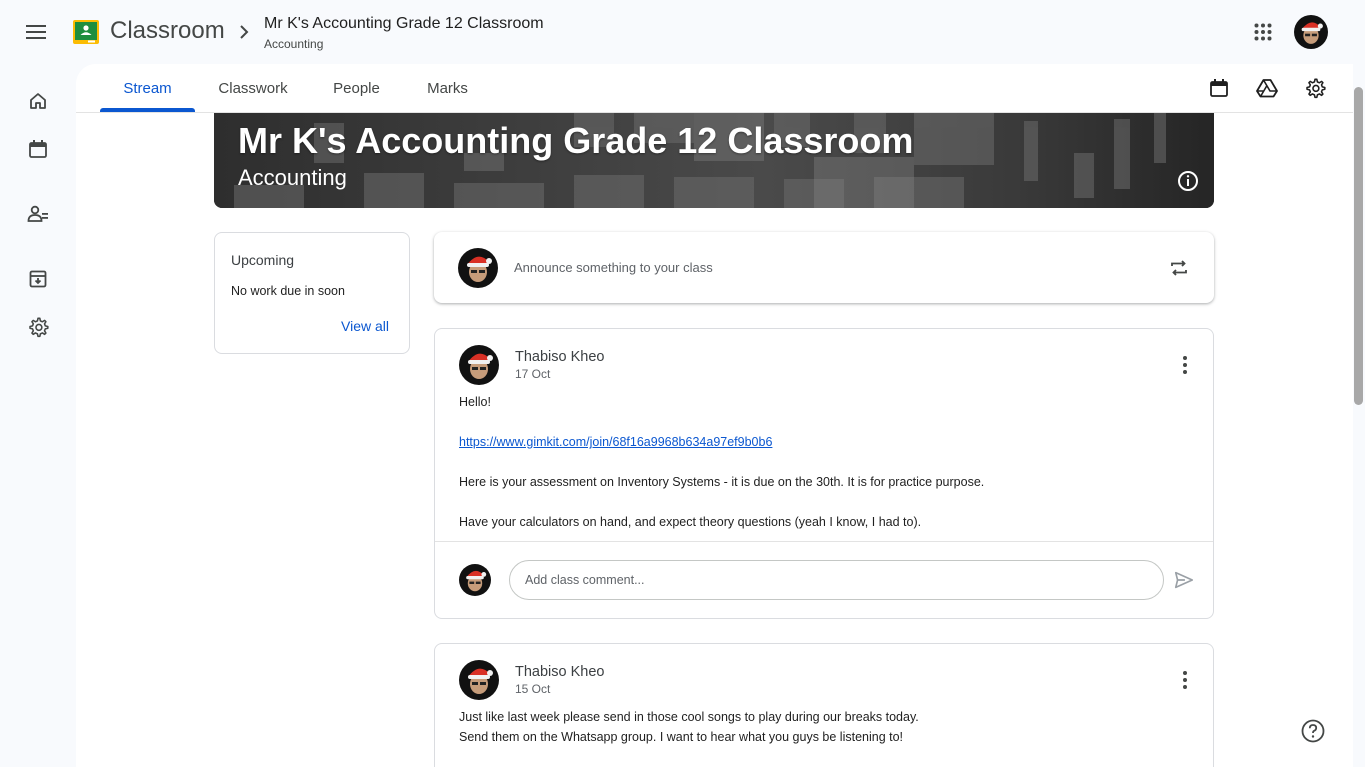  I want to click on nav-calendar-button, so click(38, 149).